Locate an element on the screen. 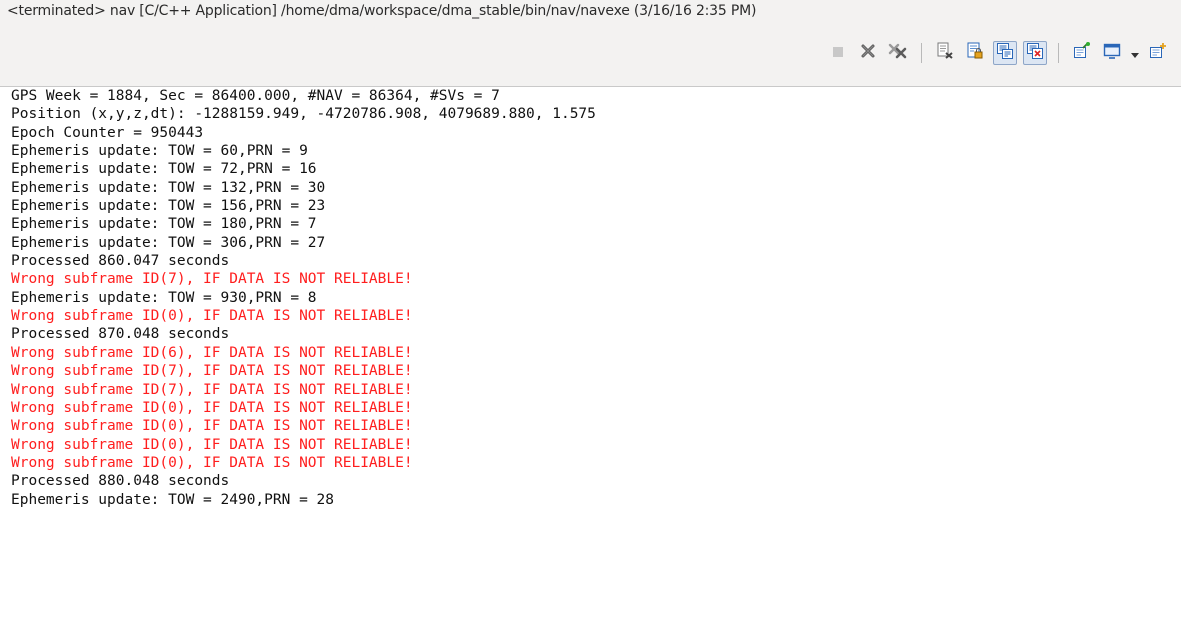 Image resolution: width=1181 pixels, height=641 pixels. show-console-on-stdout-button is located at coordinates (1005, 53).